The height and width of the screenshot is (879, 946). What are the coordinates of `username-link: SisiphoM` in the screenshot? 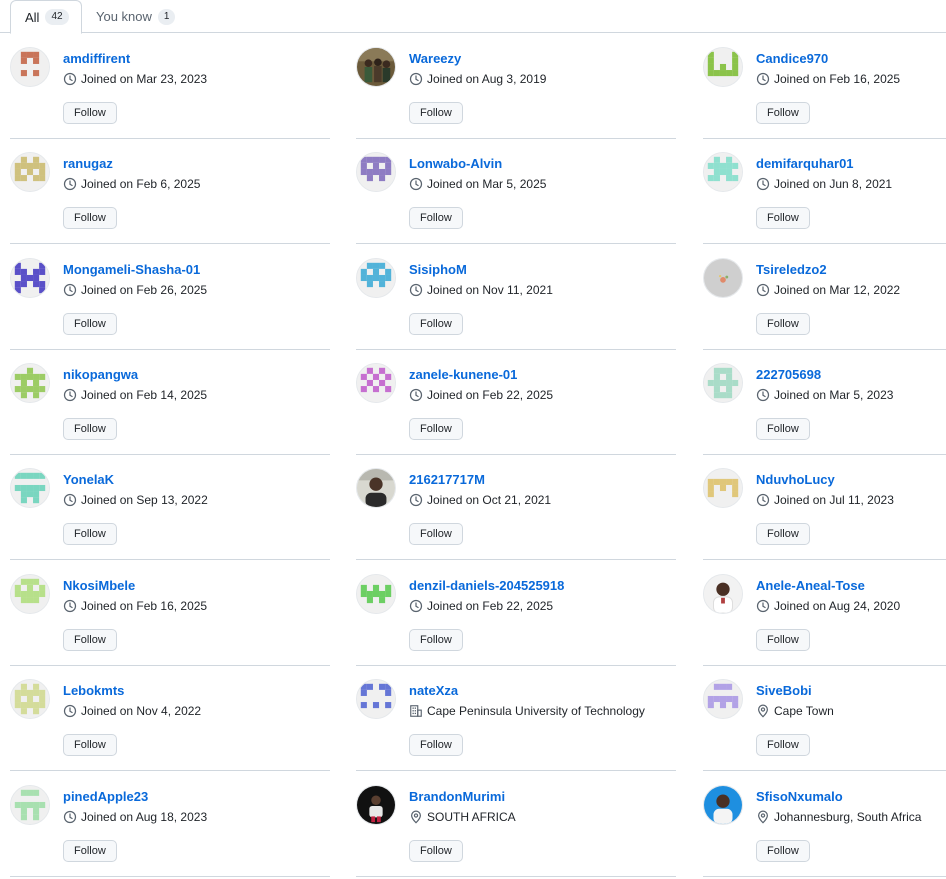 It's located at (438, 269).